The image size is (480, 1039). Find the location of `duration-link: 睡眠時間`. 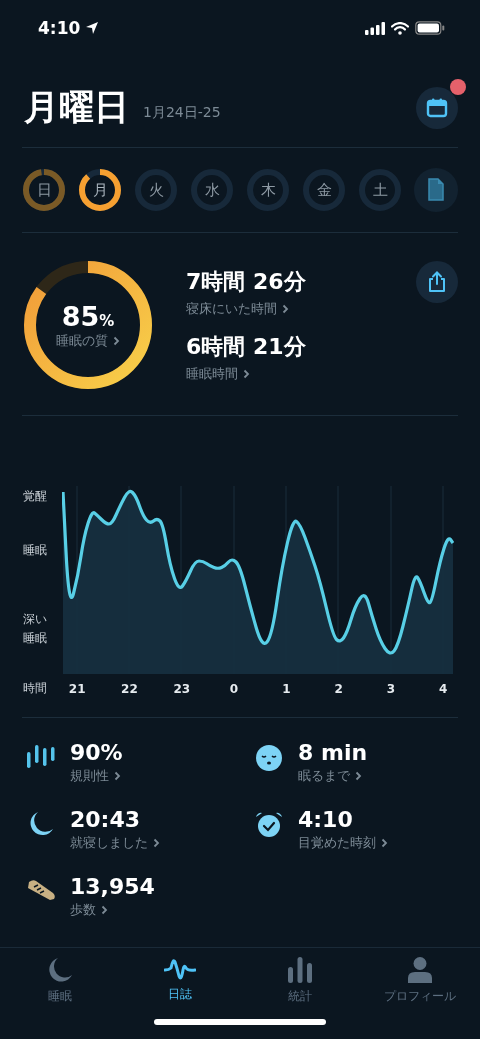

duration-link: 睡眠時間 is located at coordinates (246, 374).